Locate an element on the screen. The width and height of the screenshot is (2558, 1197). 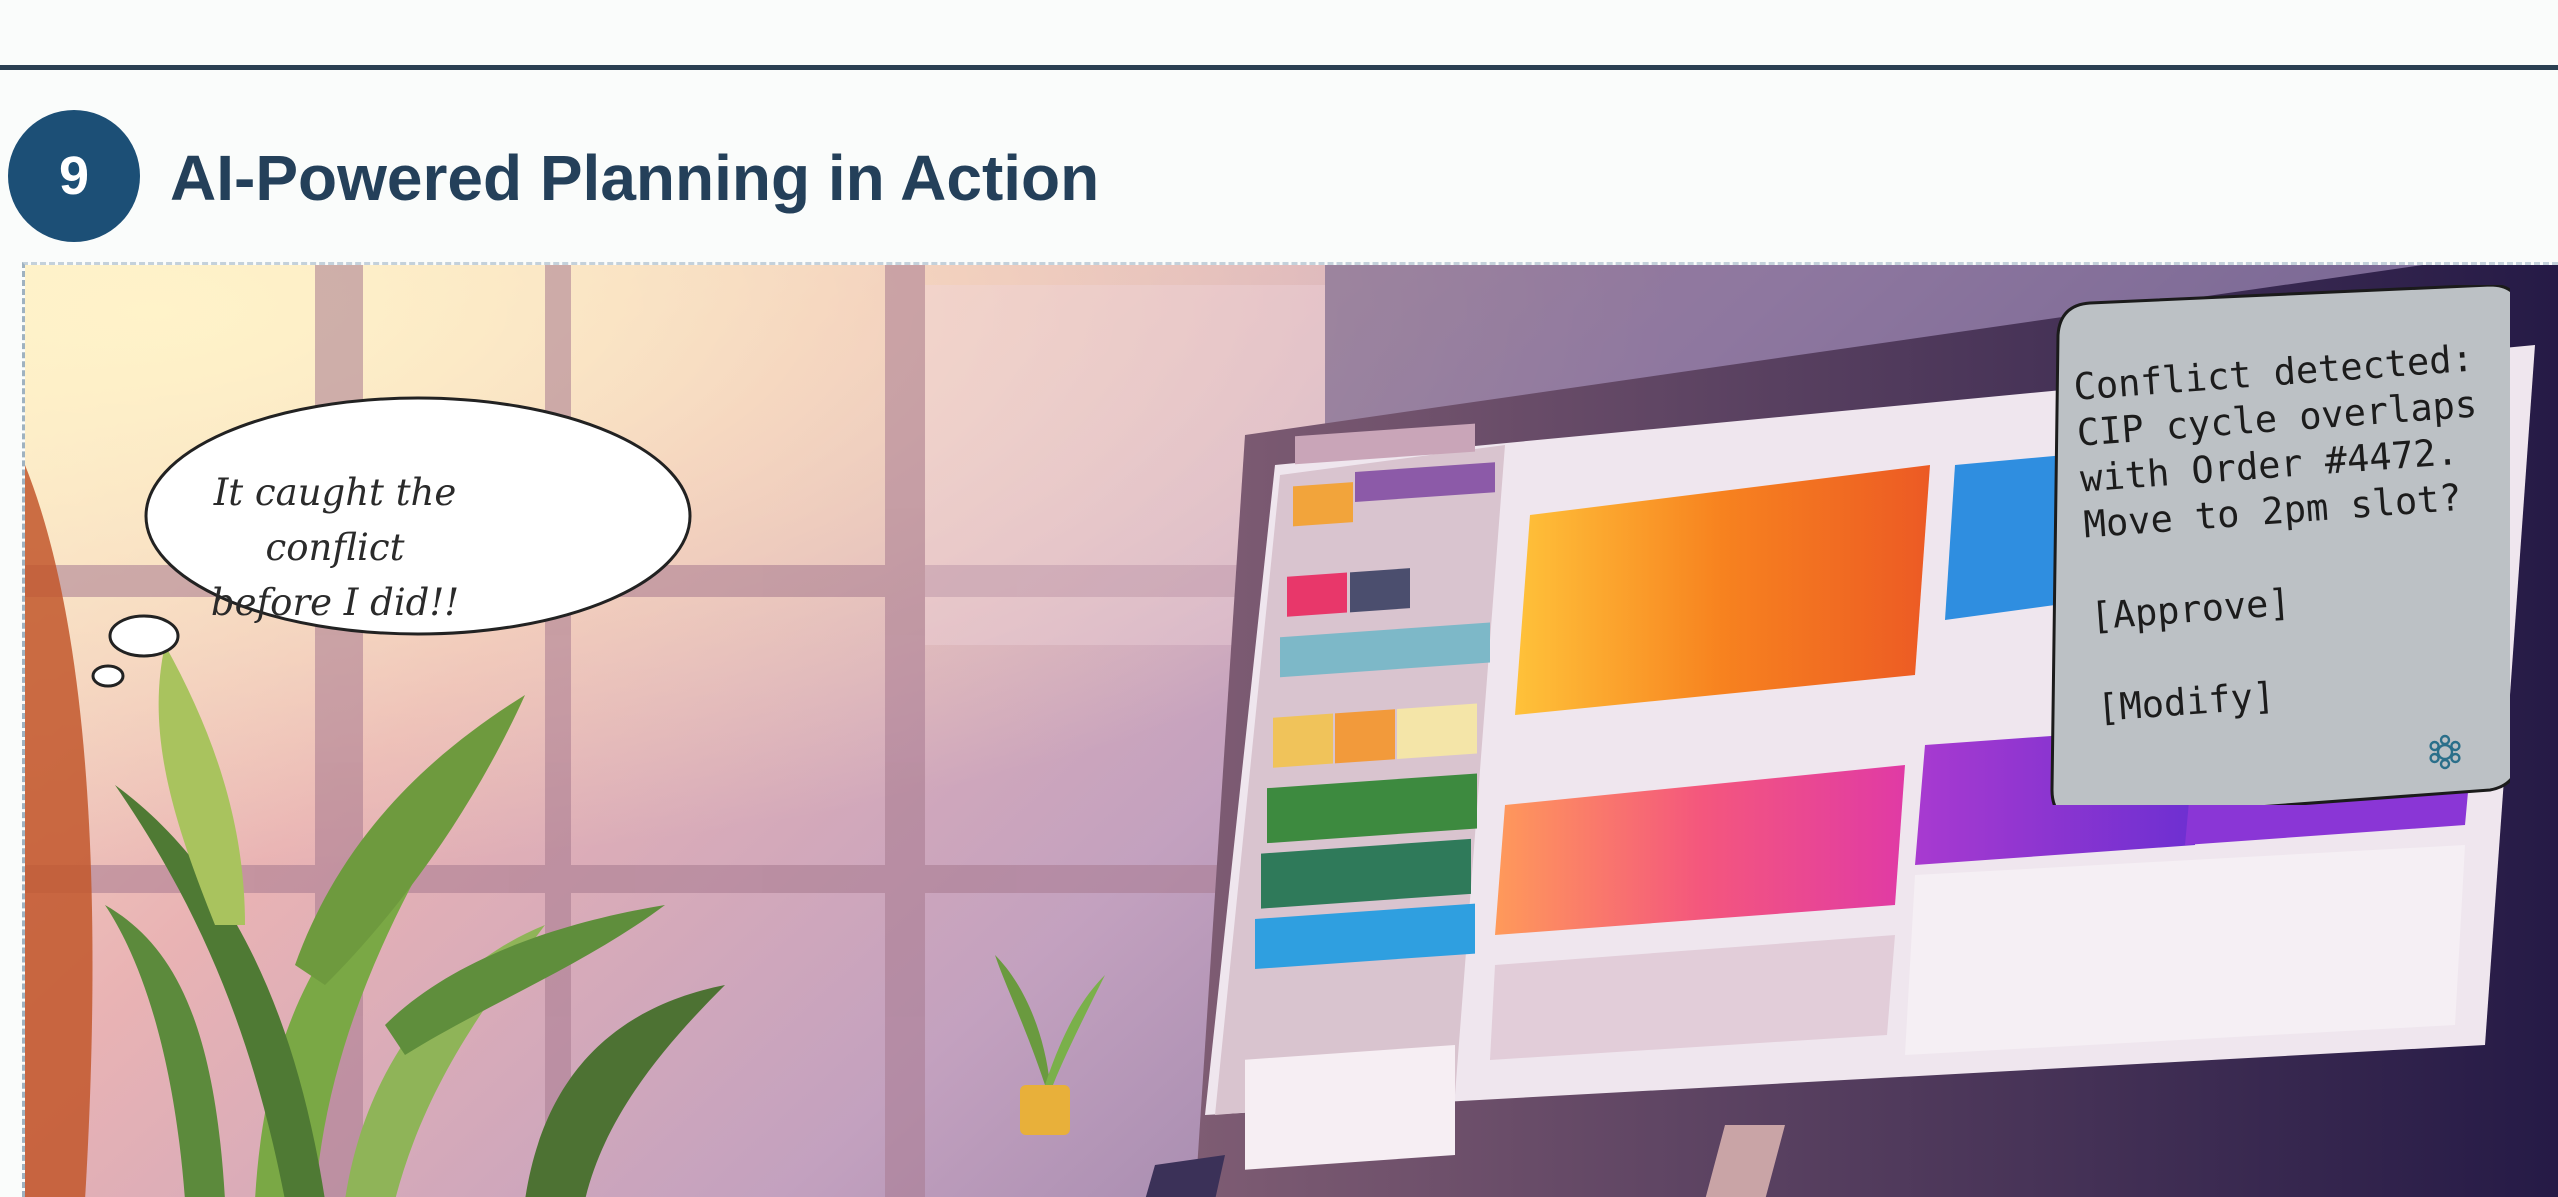
gear-icon is located at coordinates (2445, 752).